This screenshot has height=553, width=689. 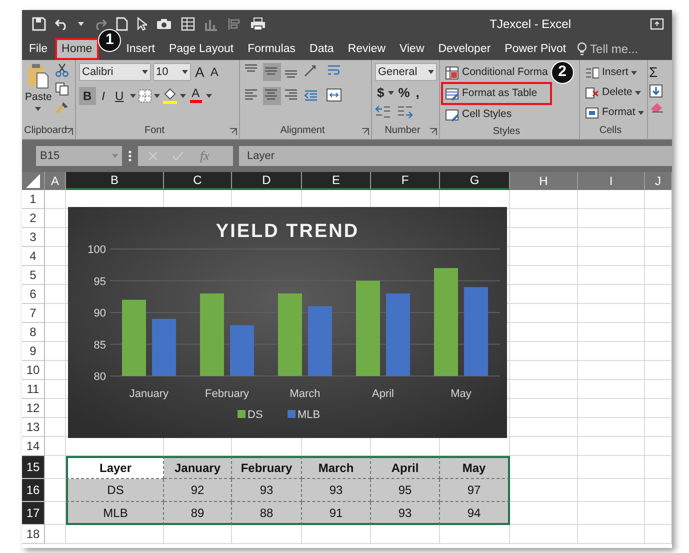 What do you see at coordinates (115, 467) in the screenshot?
I see `table-cell-background: Layer` at bounding box center [115, 467].